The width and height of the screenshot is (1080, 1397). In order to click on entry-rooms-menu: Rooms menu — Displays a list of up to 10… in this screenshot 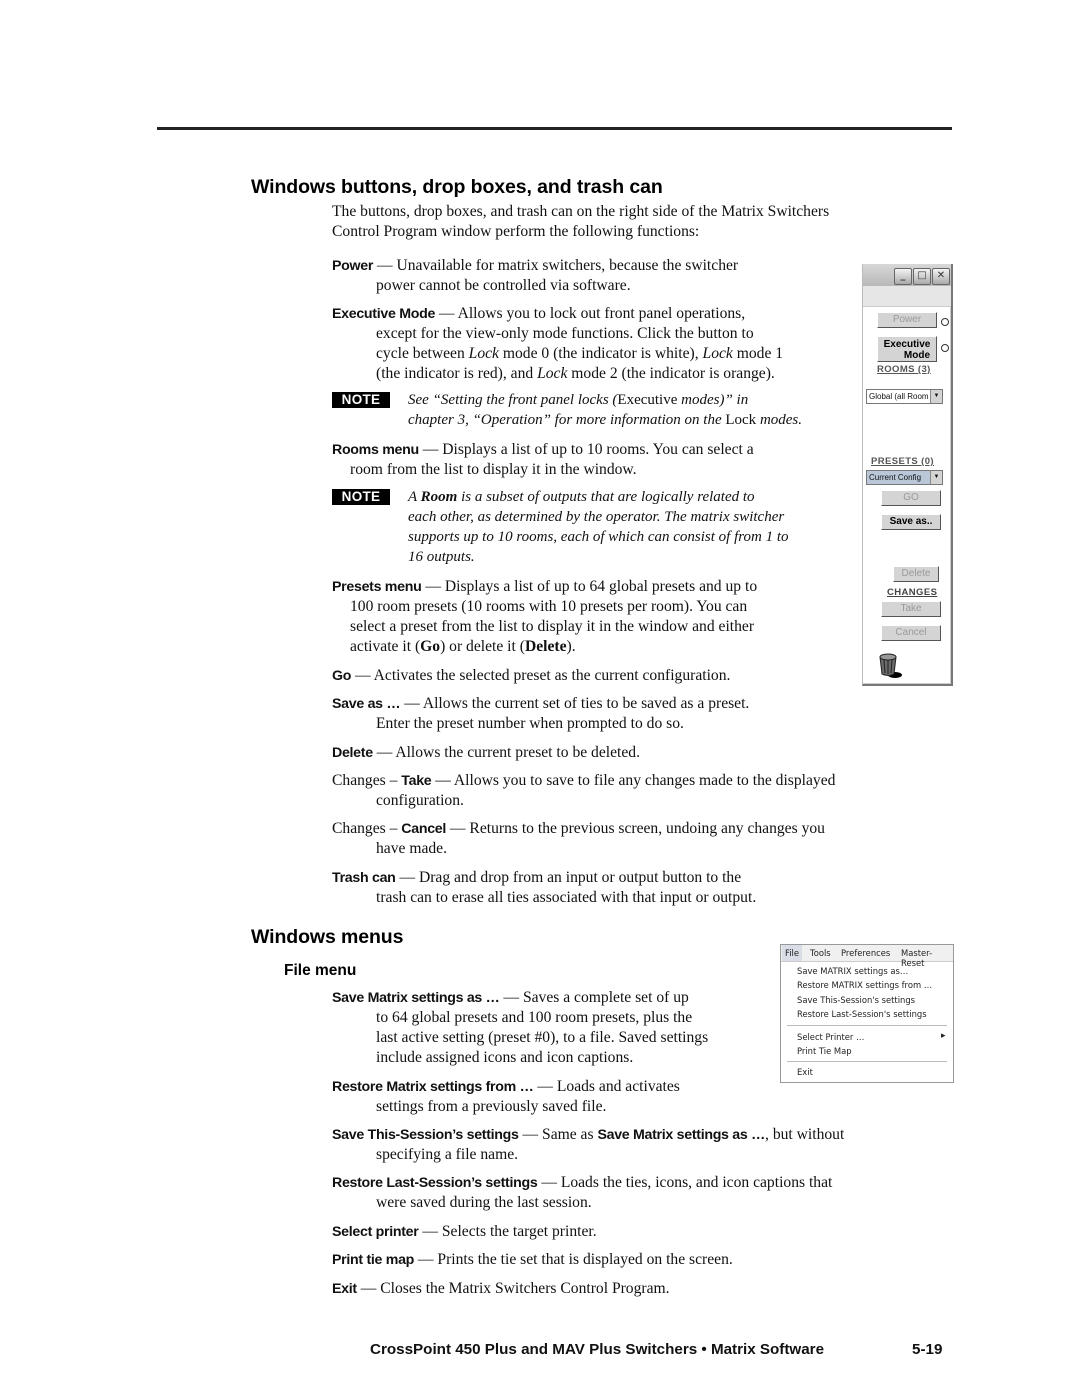, I will do `click(543, 459)`.